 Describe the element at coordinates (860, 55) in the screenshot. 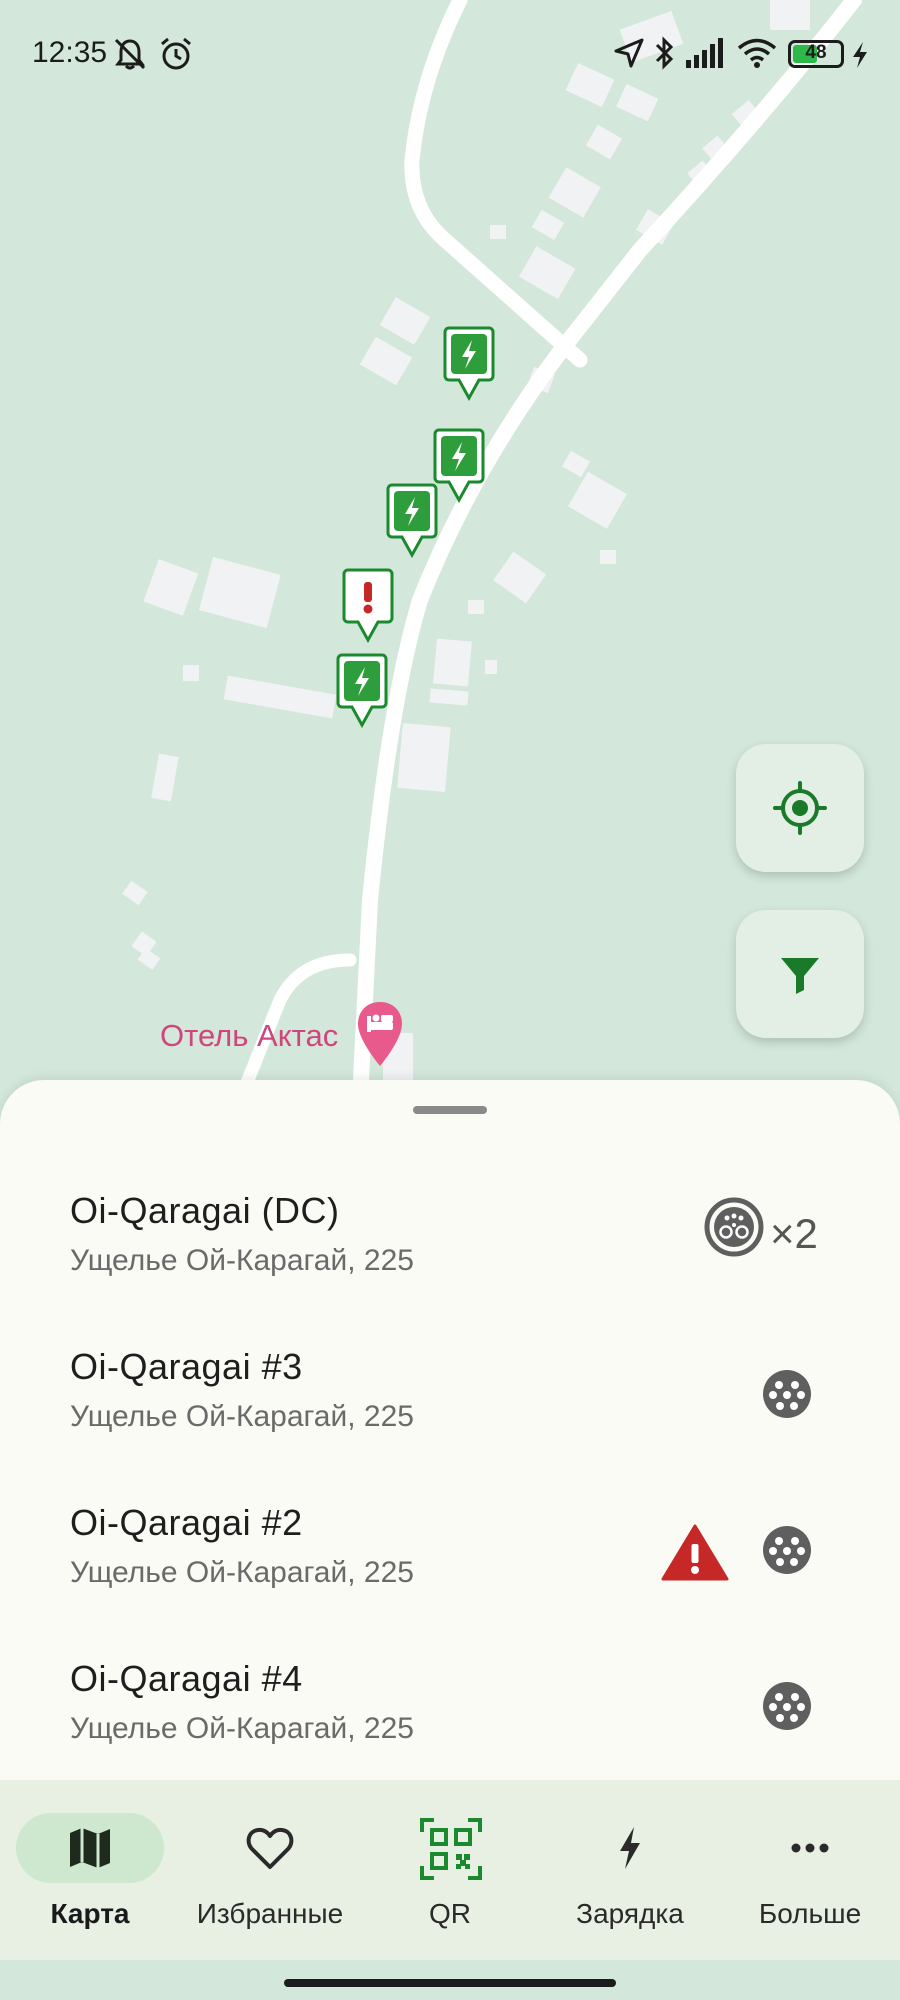

I see `charging-icon` at that location.